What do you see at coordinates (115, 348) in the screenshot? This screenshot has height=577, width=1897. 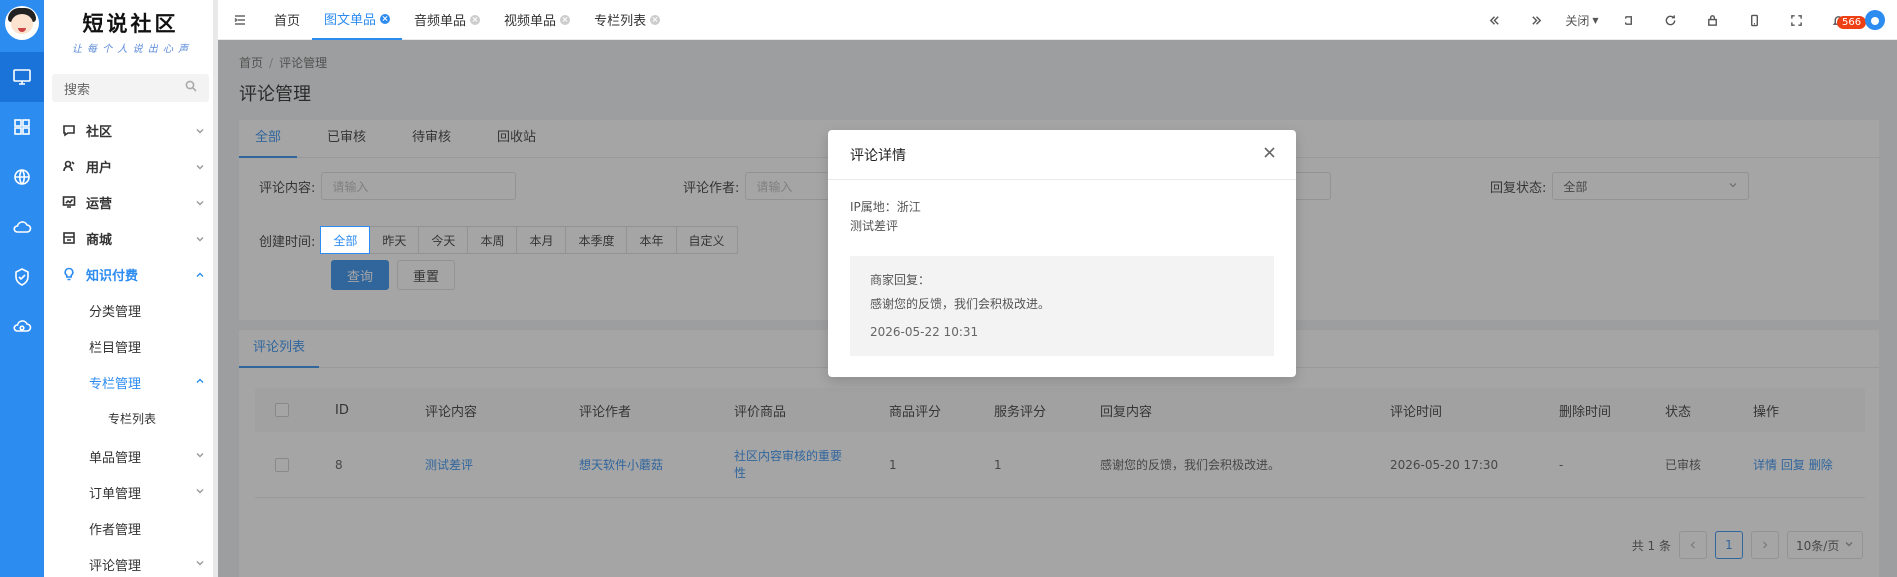 I see `menu-label: 栏目管理` at bounding box center [115, 348].